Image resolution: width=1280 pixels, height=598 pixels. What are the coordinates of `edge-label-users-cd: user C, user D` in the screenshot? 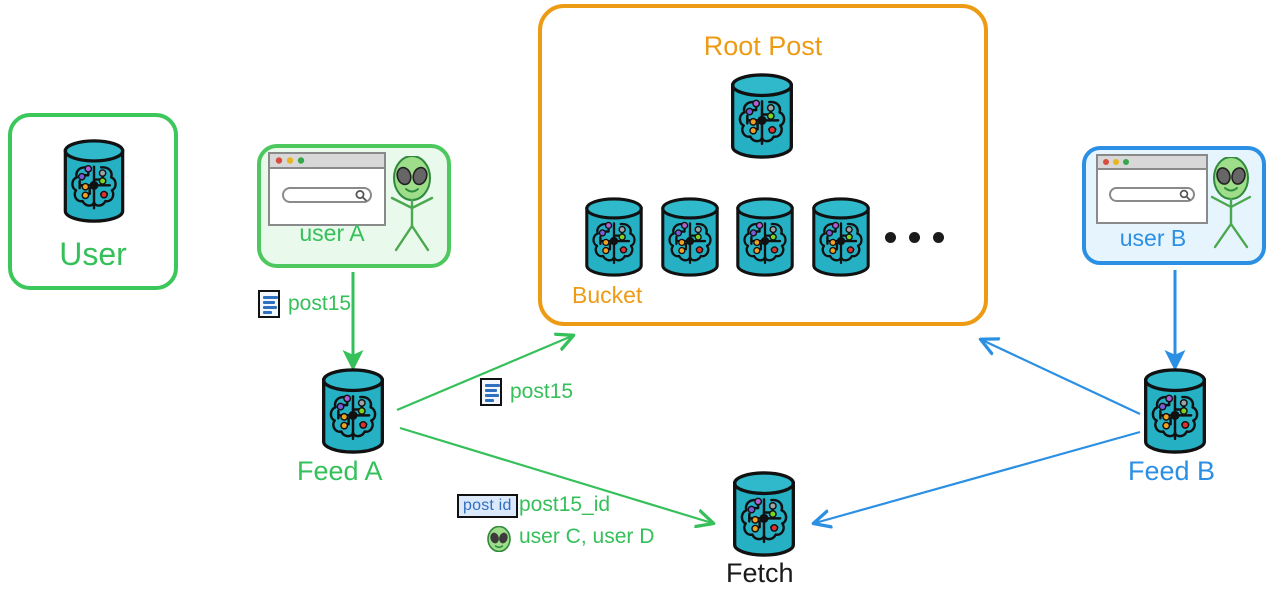 It's located at (587, 536).